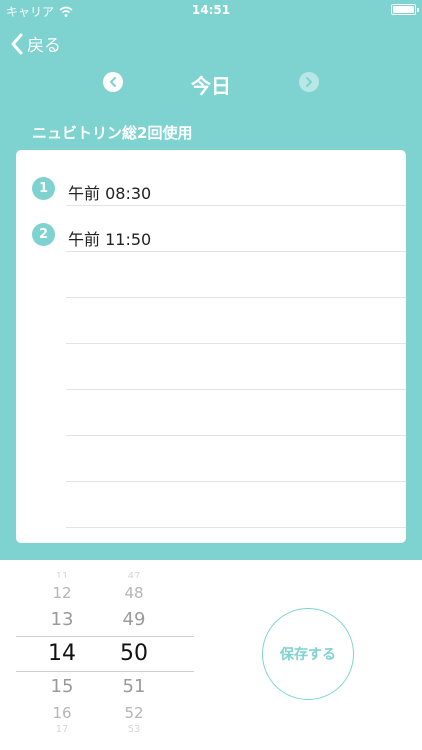 The image size is (422, 750). Describe the element at coordinates (134, 575) in the screenshot. I see `minute-option: 47` at that location.